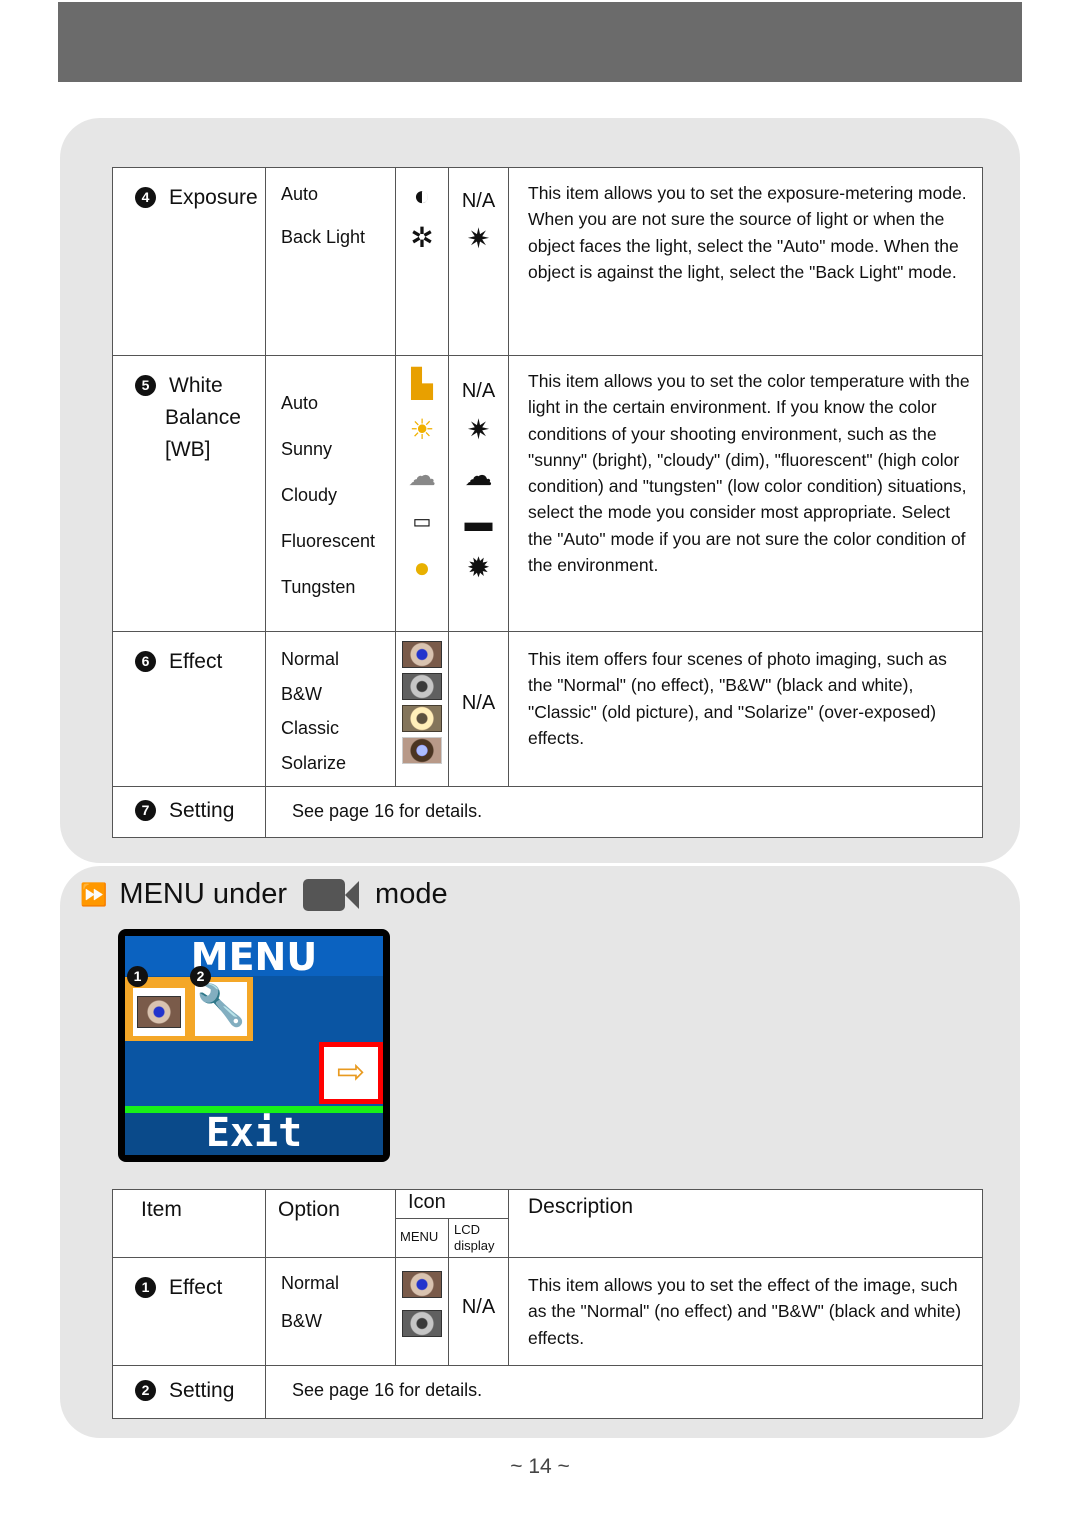  What do you see at coordinates (422, 493) in the screenshot?
I see `menu-icon-cell: ▙ ☀ ☁ ▭ ●` at bounding box center [422, 493].